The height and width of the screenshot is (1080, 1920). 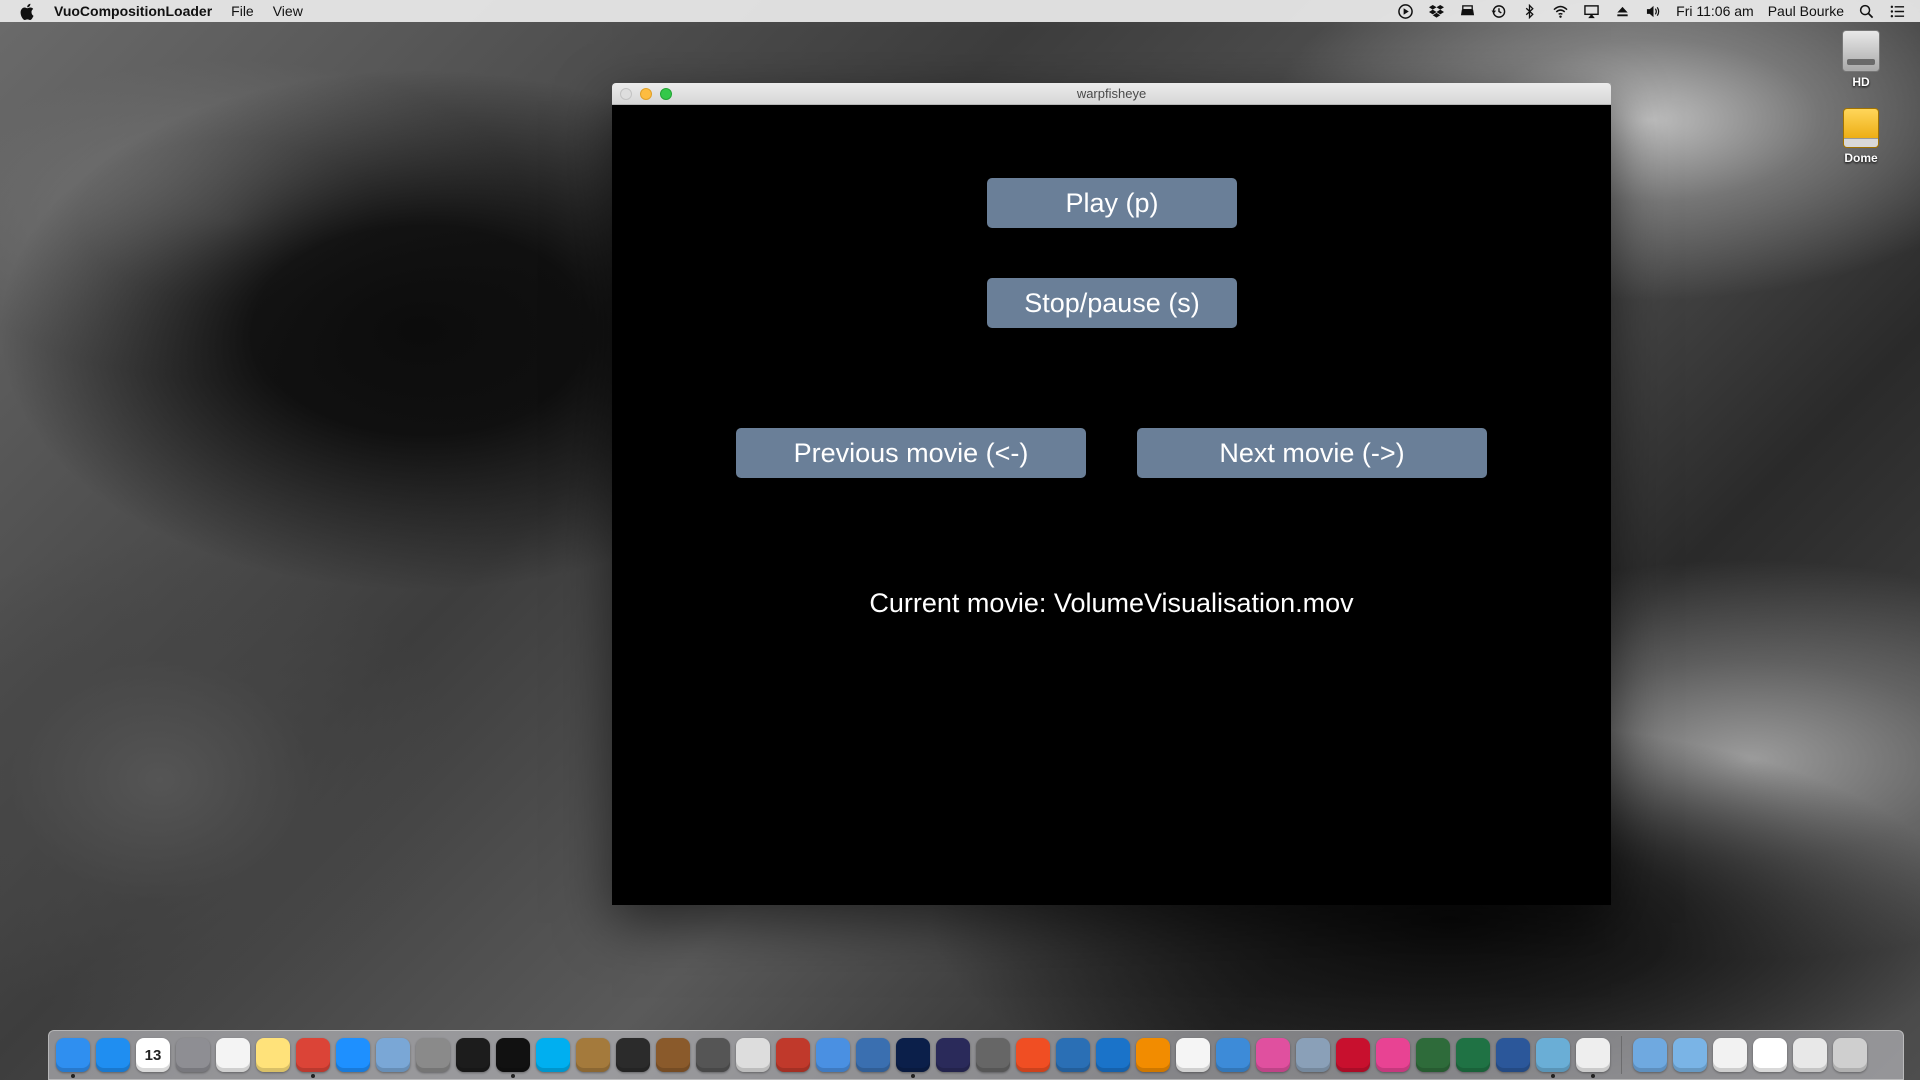 What do you see at coordinates (1850, 1055) in the screenshot?
I see `trash-icon` at bounding box center [1850, 1055].